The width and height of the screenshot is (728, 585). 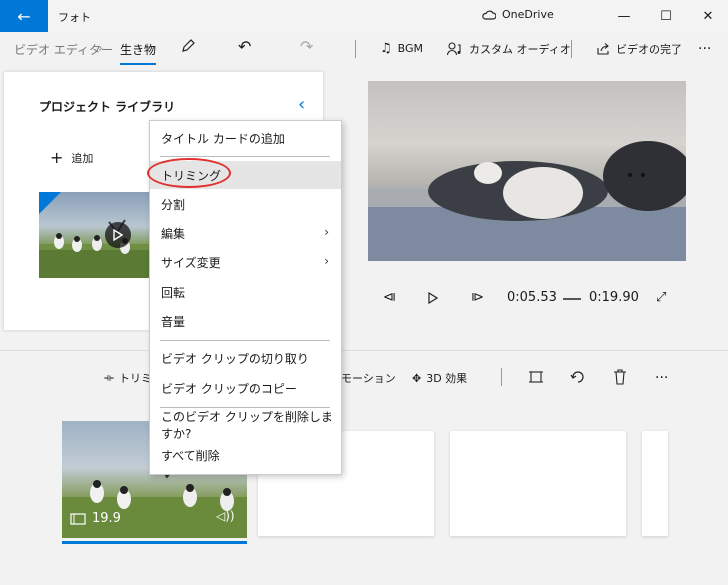 I want to click on menu-item-label: サイズ変更, so click(x=191, y=262).